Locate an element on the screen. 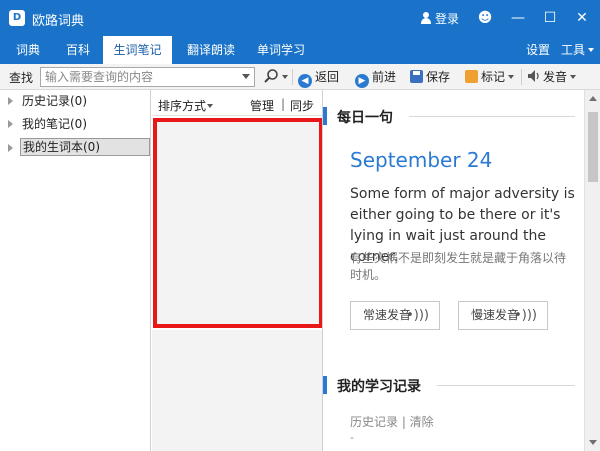 The height and width of the screenshot is (451, 600). save-button: 保存 is located at coordinates (430, 77).